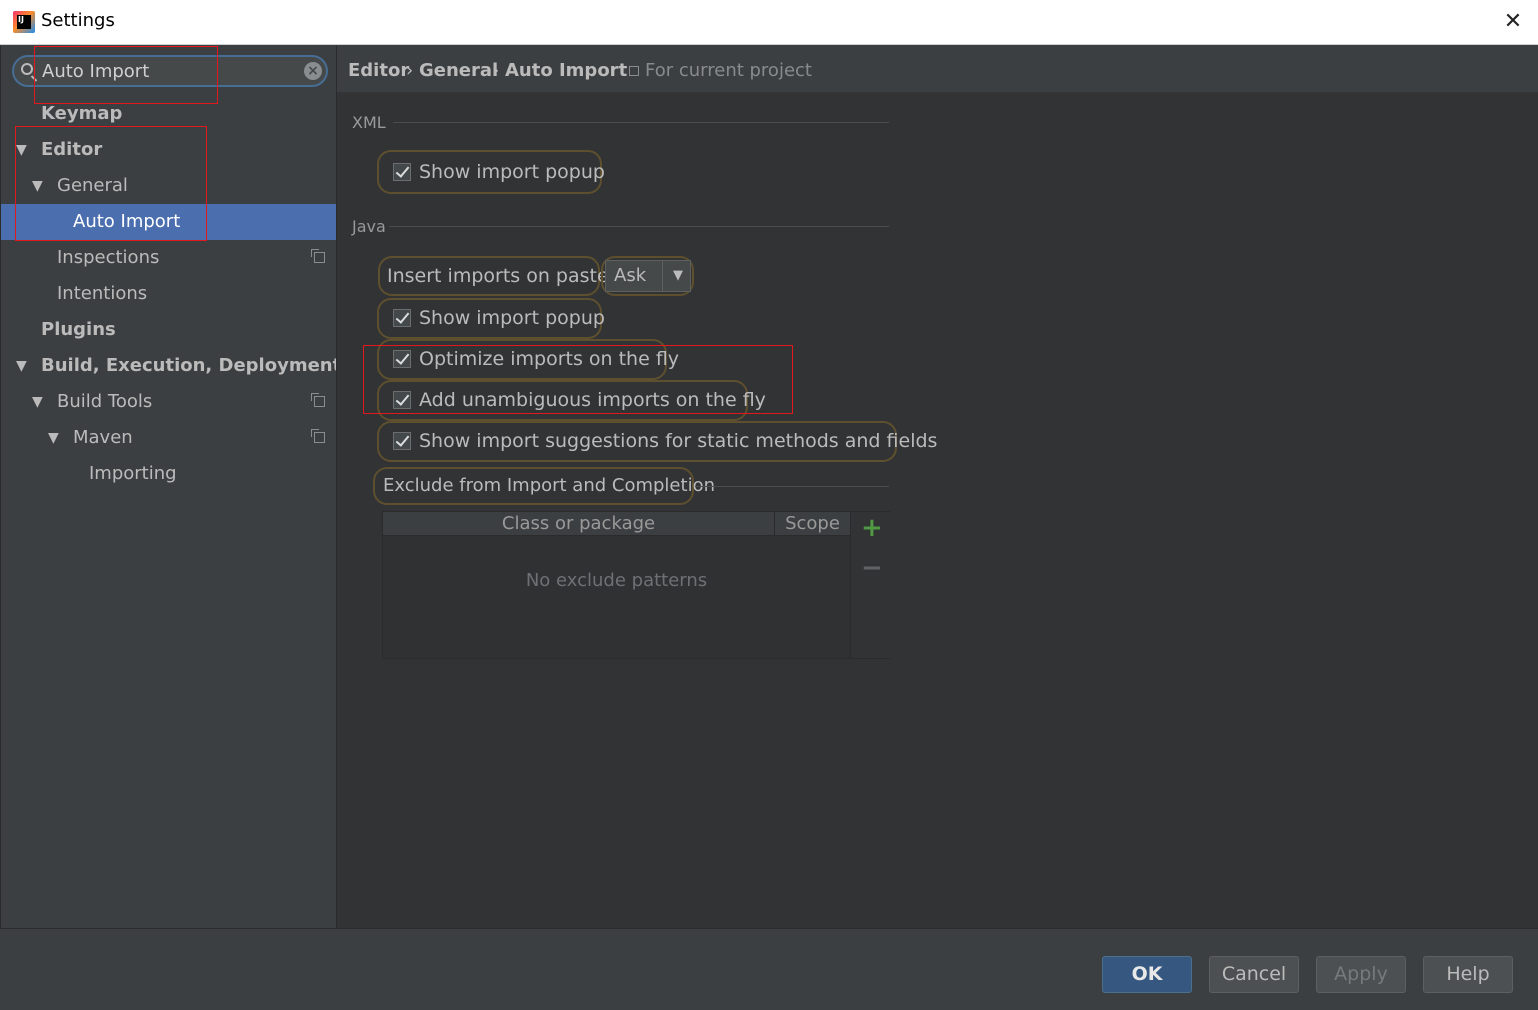 The width and height of the screenshot is (1538, 1010). Describe the element at coordinates (648, 276) in the screenshot. I see `insert-imports-on-paste-dropdown: Ask ▼` at that location.